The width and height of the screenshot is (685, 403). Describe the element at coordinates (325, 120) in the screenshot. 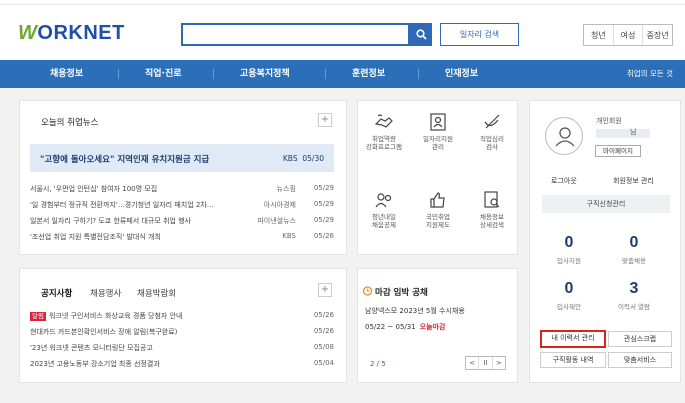

I see `news-more-button: +` at that location.